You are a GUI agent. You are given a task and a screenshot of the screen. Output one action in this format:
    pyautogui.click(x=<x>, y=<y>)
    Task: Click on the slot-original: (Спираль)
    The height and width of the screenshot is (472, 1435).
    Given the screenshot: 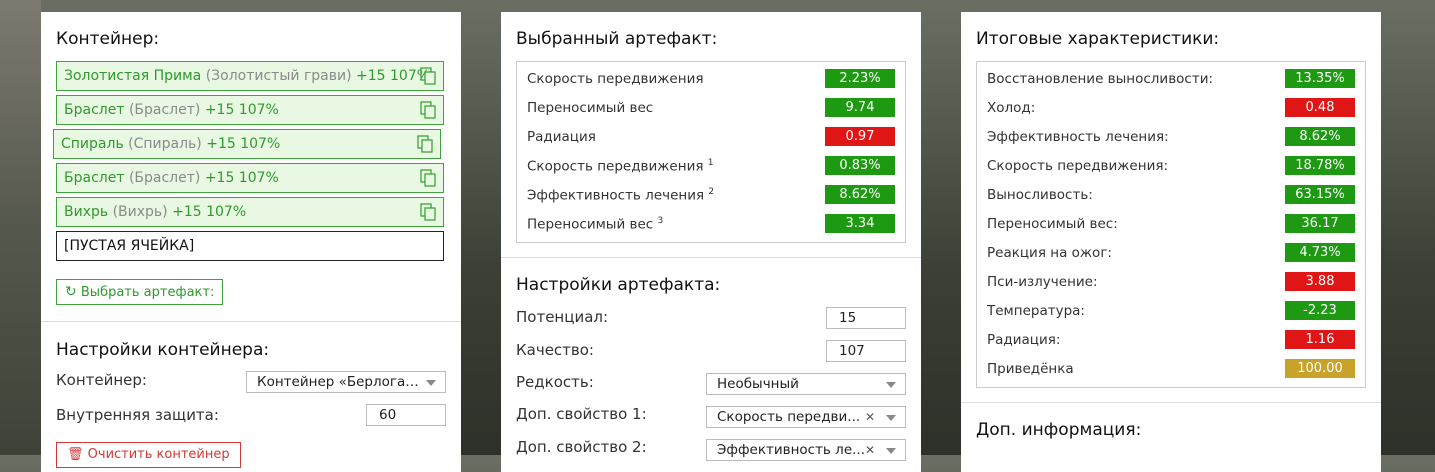 What is the action you would take?
    pyautogui.click(x=165, y=144)
    